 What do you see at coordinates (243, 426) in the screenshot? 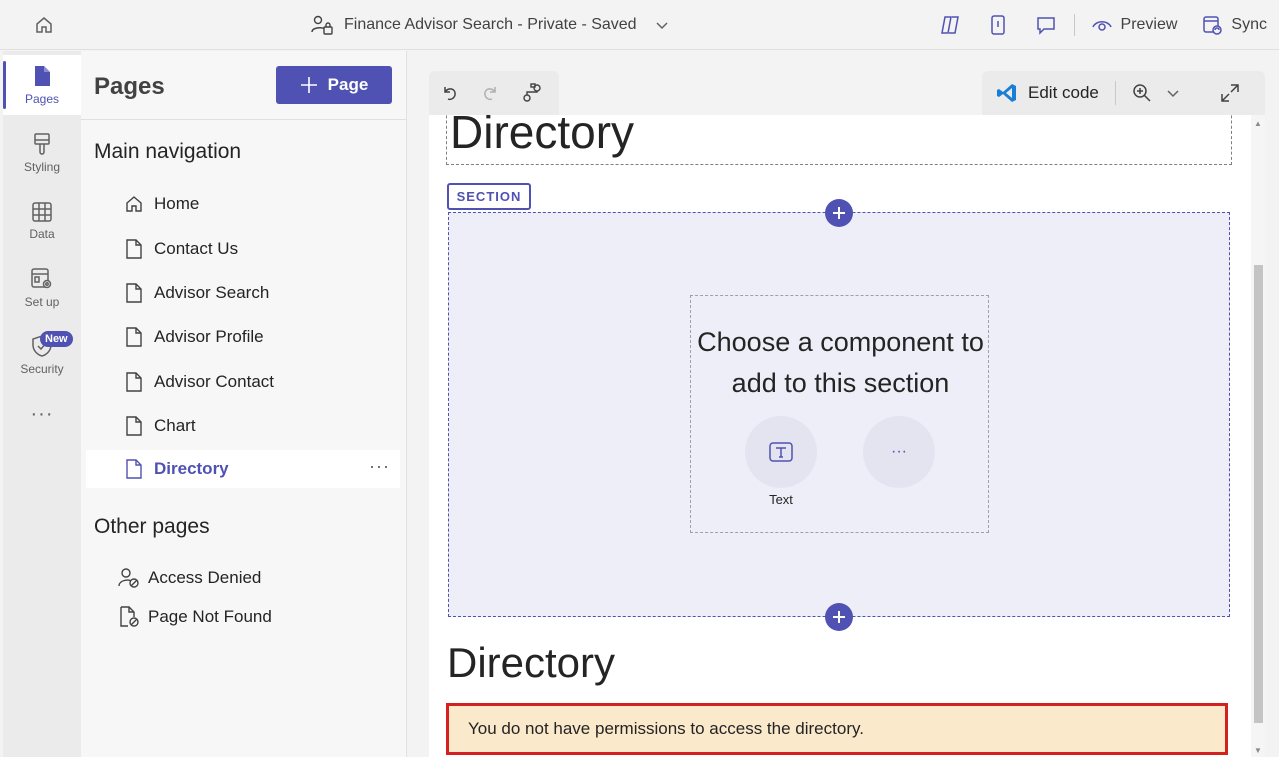
I see `nav-item-chart: Chart` at bounding box center [243, 426].